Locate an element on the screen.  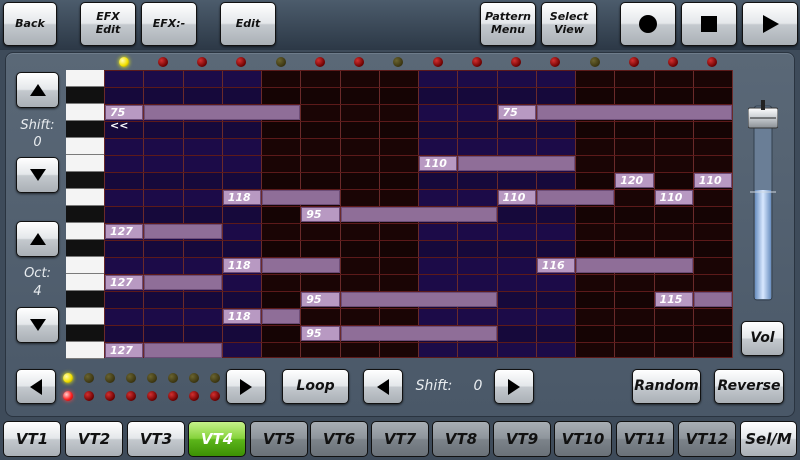
efx-edit-button: EFX Edit is located at coordinates (108, 24).